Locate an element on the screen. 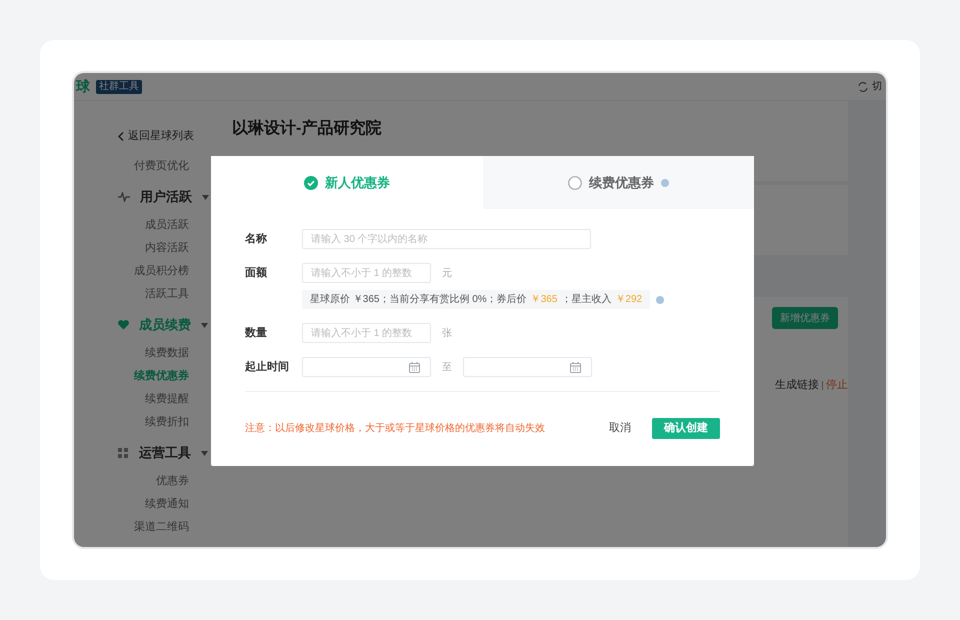 This screenshot has height=620, width=960. heart-icon is located at coordinates (123, 325).